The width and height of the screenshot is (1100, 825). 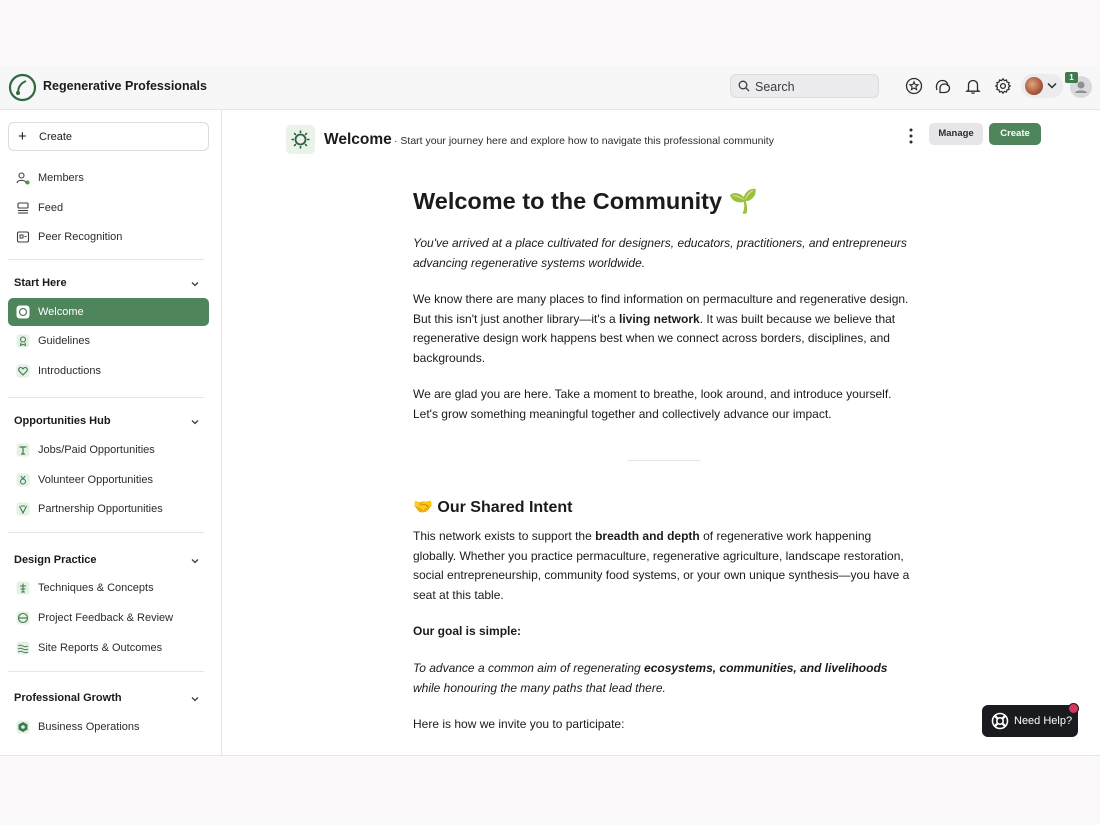 I want to click on notification-count-badge: 1, so click(x=1071, y=77).